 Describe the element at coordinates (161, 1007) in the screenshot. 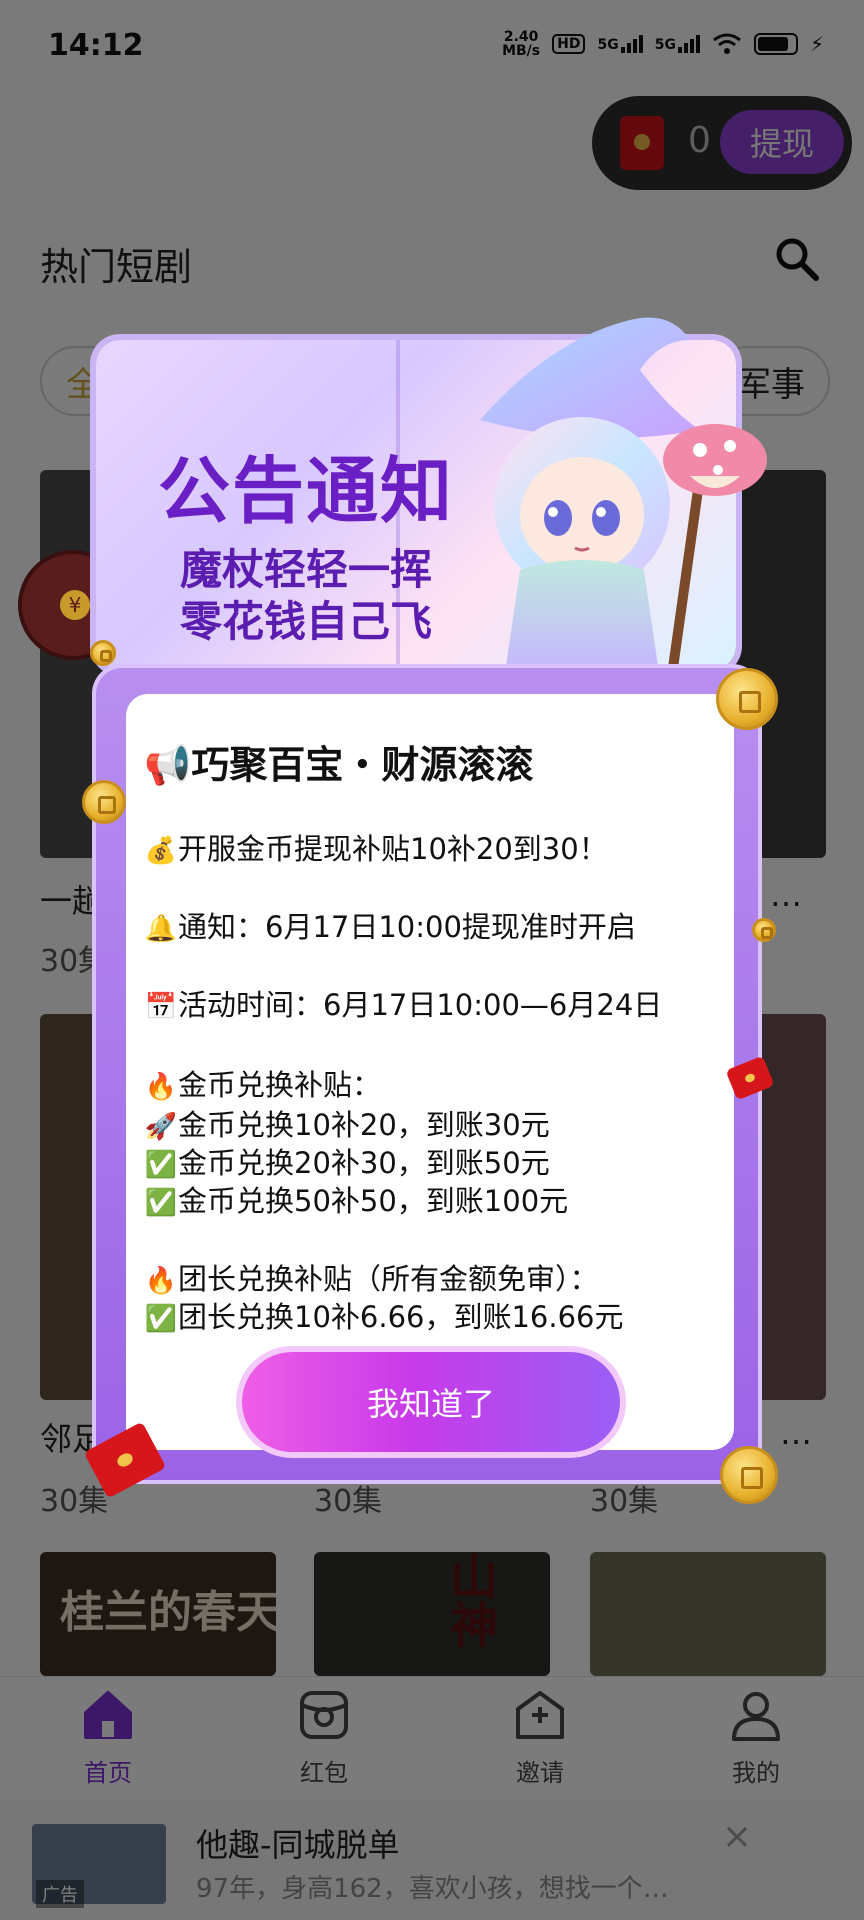

I see `calendar-icon: 📅` at that location.